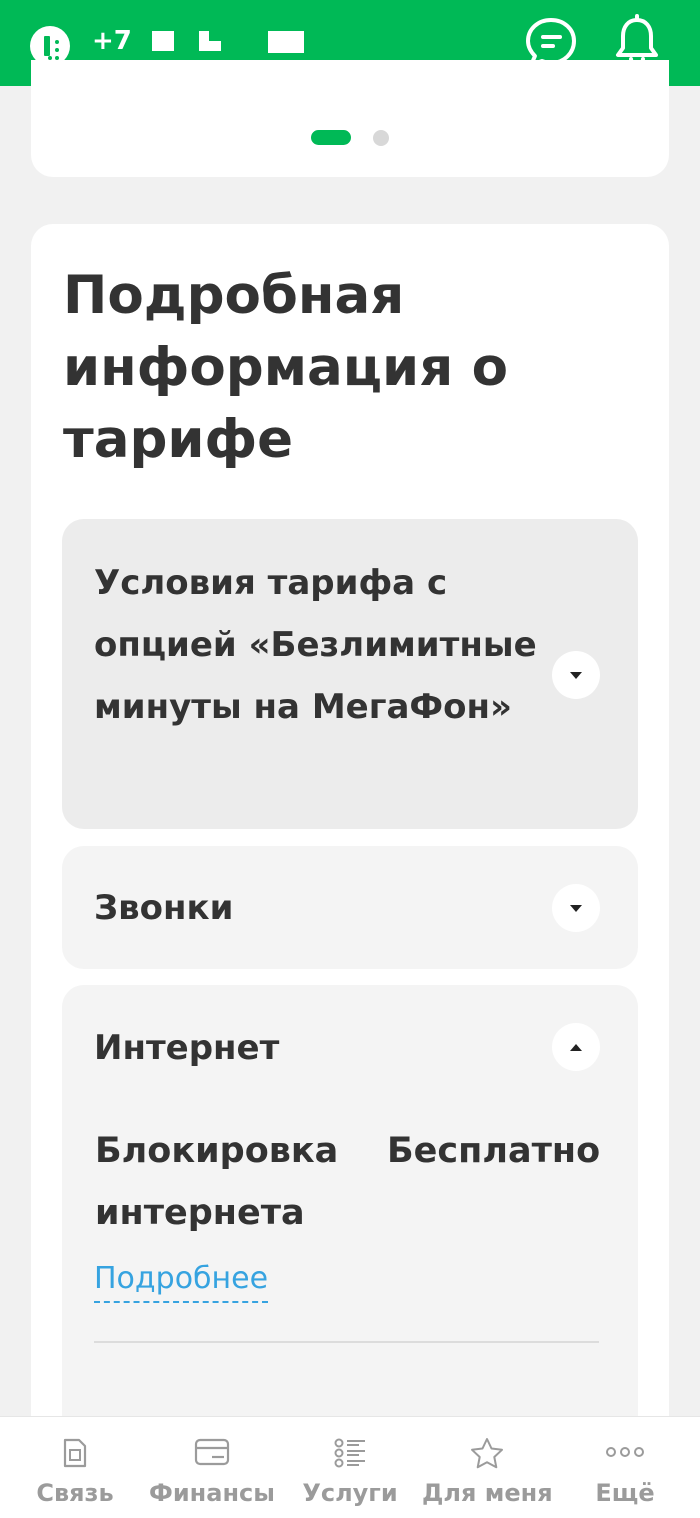  What do you see at coordinates (487, 1493) in the screenshot?
I see `nav-label: Для меня` at bounding box center [487, 1493].